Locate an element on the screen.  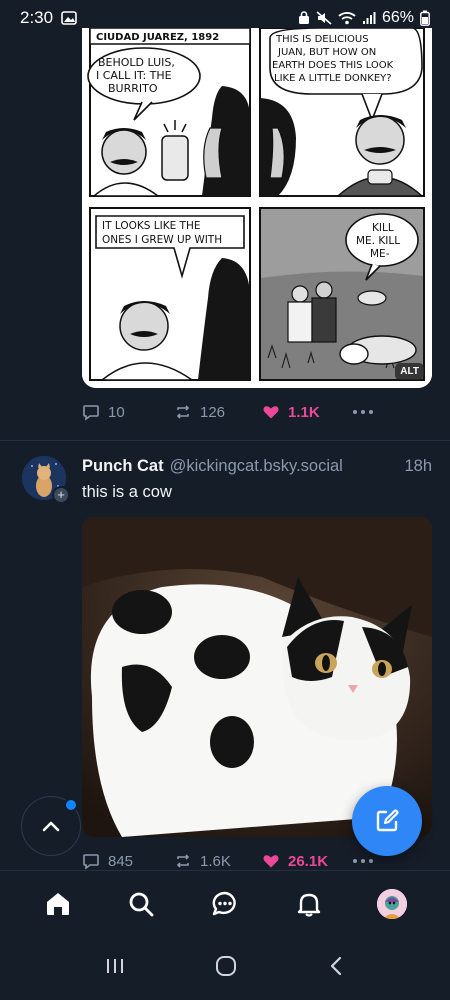
bubble-p1-line3: BURRITO is located at coordinates (133, 88).